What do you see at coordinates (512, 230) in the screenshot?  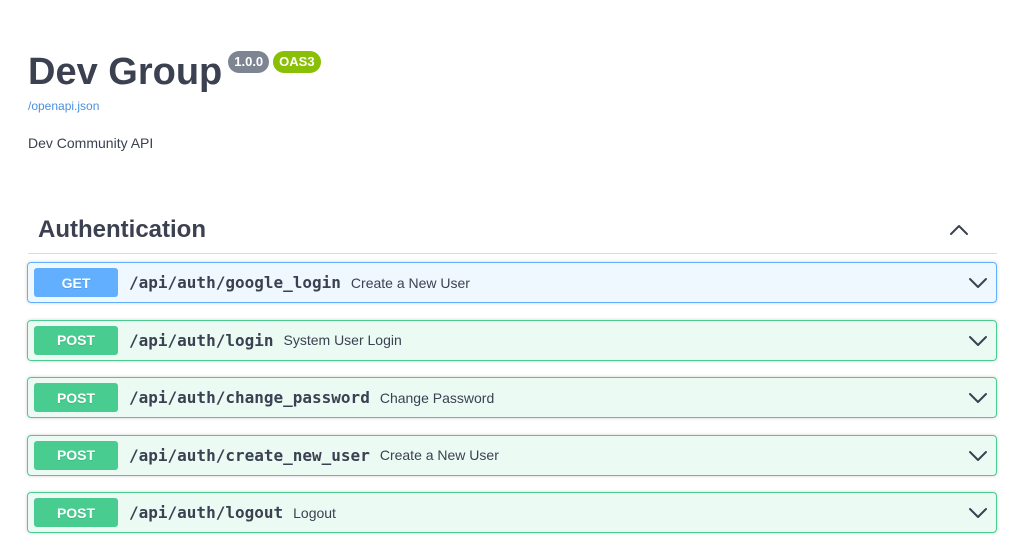 I see `tag-section-authentication: Authentication` at bounding box center [512, 230].